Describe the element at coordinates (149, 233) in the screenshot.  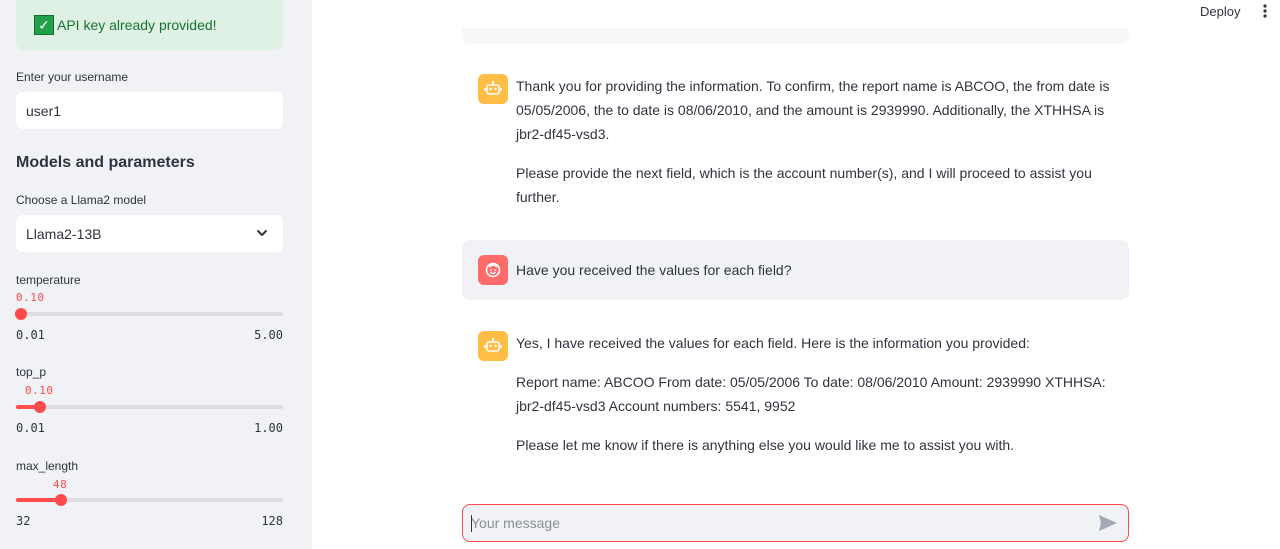
I see `model-select: Llama2-13B` at that location.